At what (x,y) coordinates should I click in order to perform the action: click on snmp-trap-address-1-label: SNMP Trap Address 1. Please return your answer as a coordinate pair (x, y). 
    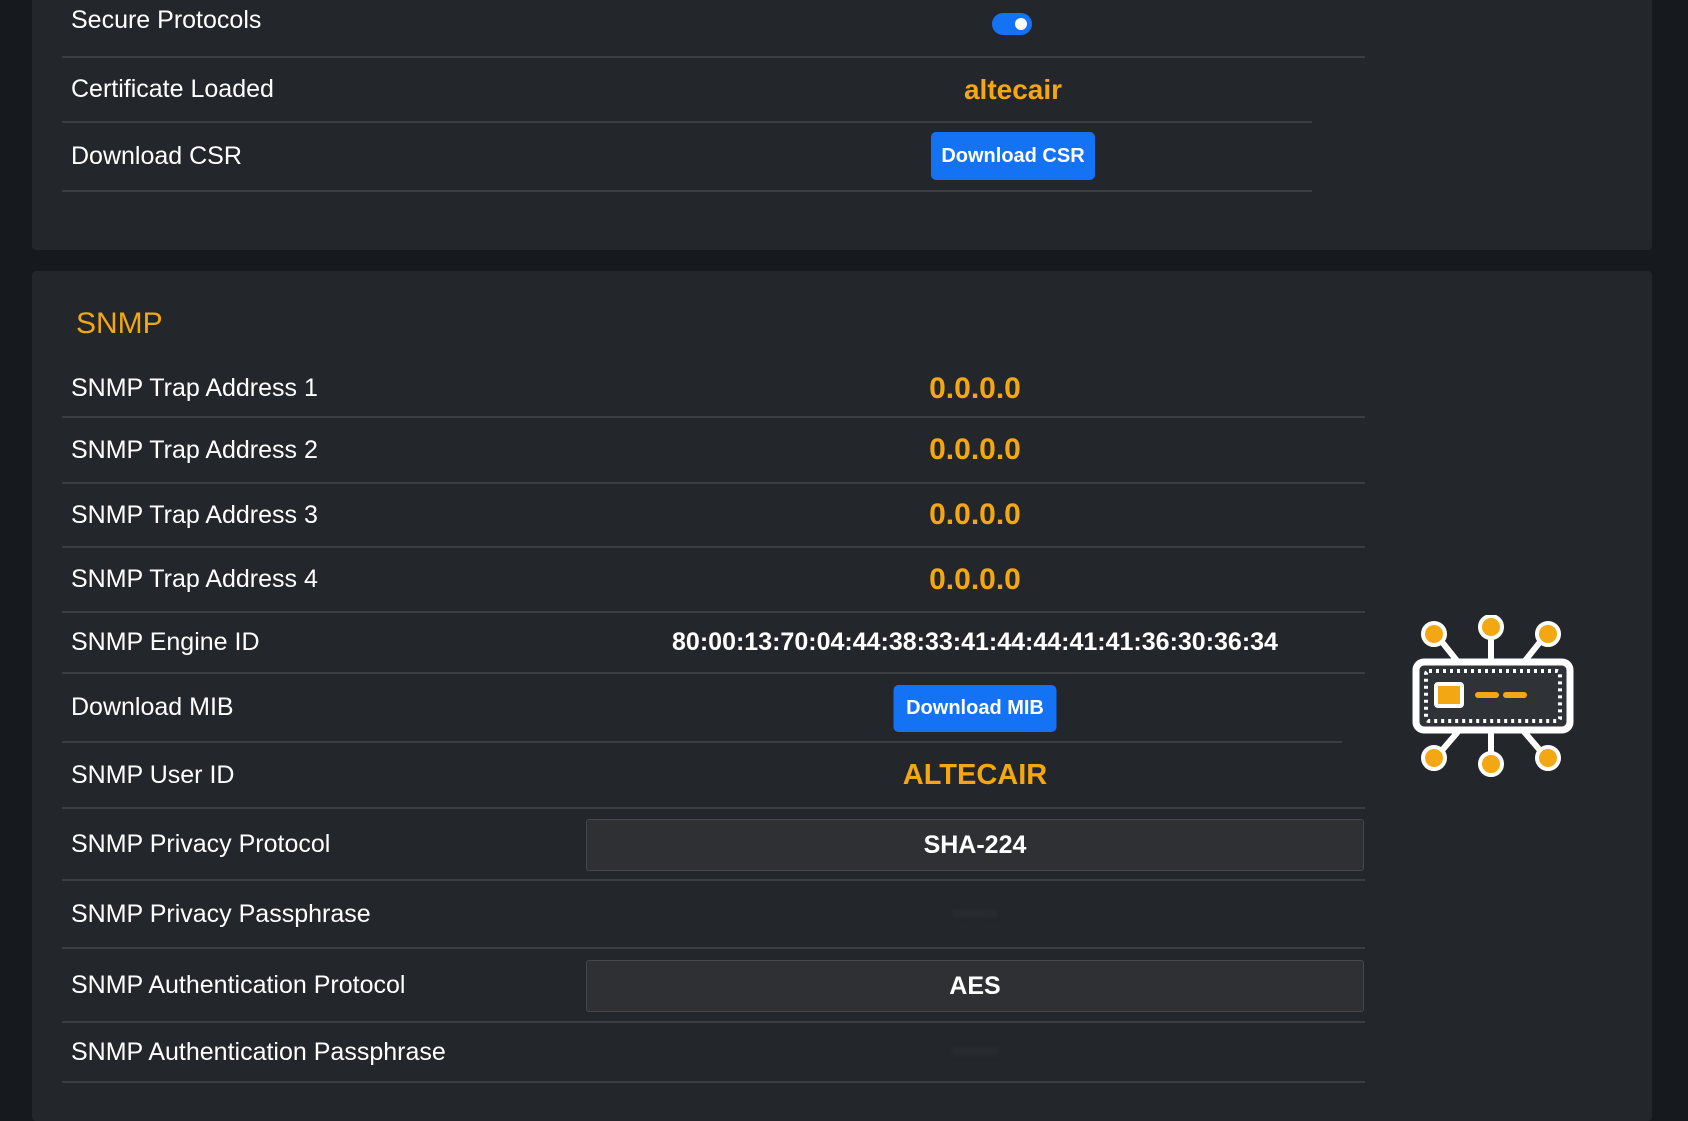
    Looking at the image, I should click on (194, 388).